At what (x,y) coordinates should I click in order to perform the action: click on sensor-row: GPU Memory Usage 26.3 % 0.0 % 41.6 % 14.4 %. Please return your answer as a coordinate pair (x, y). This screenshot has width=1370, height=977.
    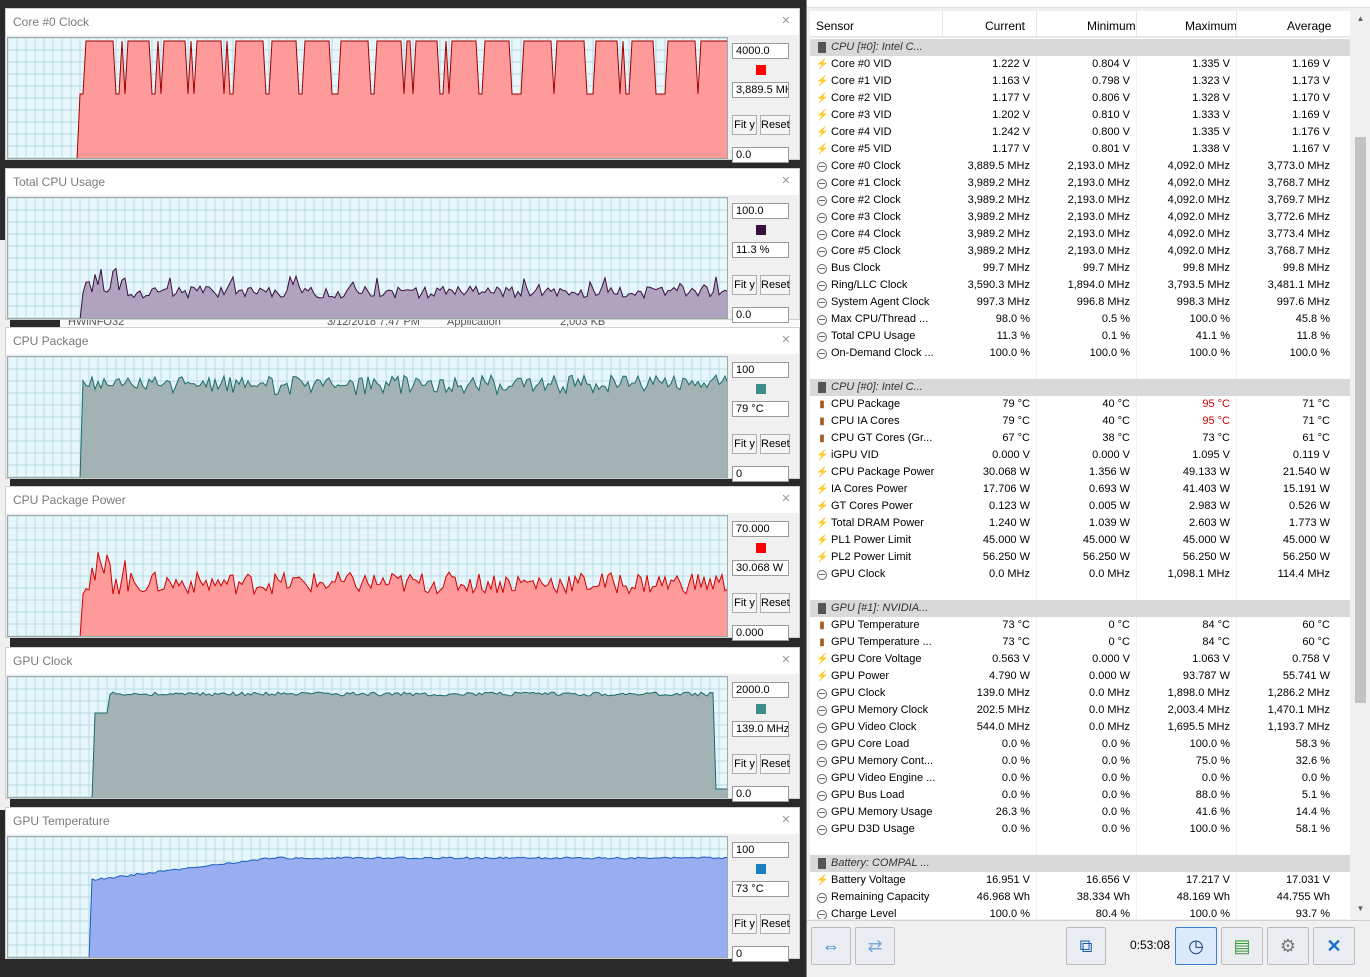
    Looking at the image, I should click on (1080, 812).